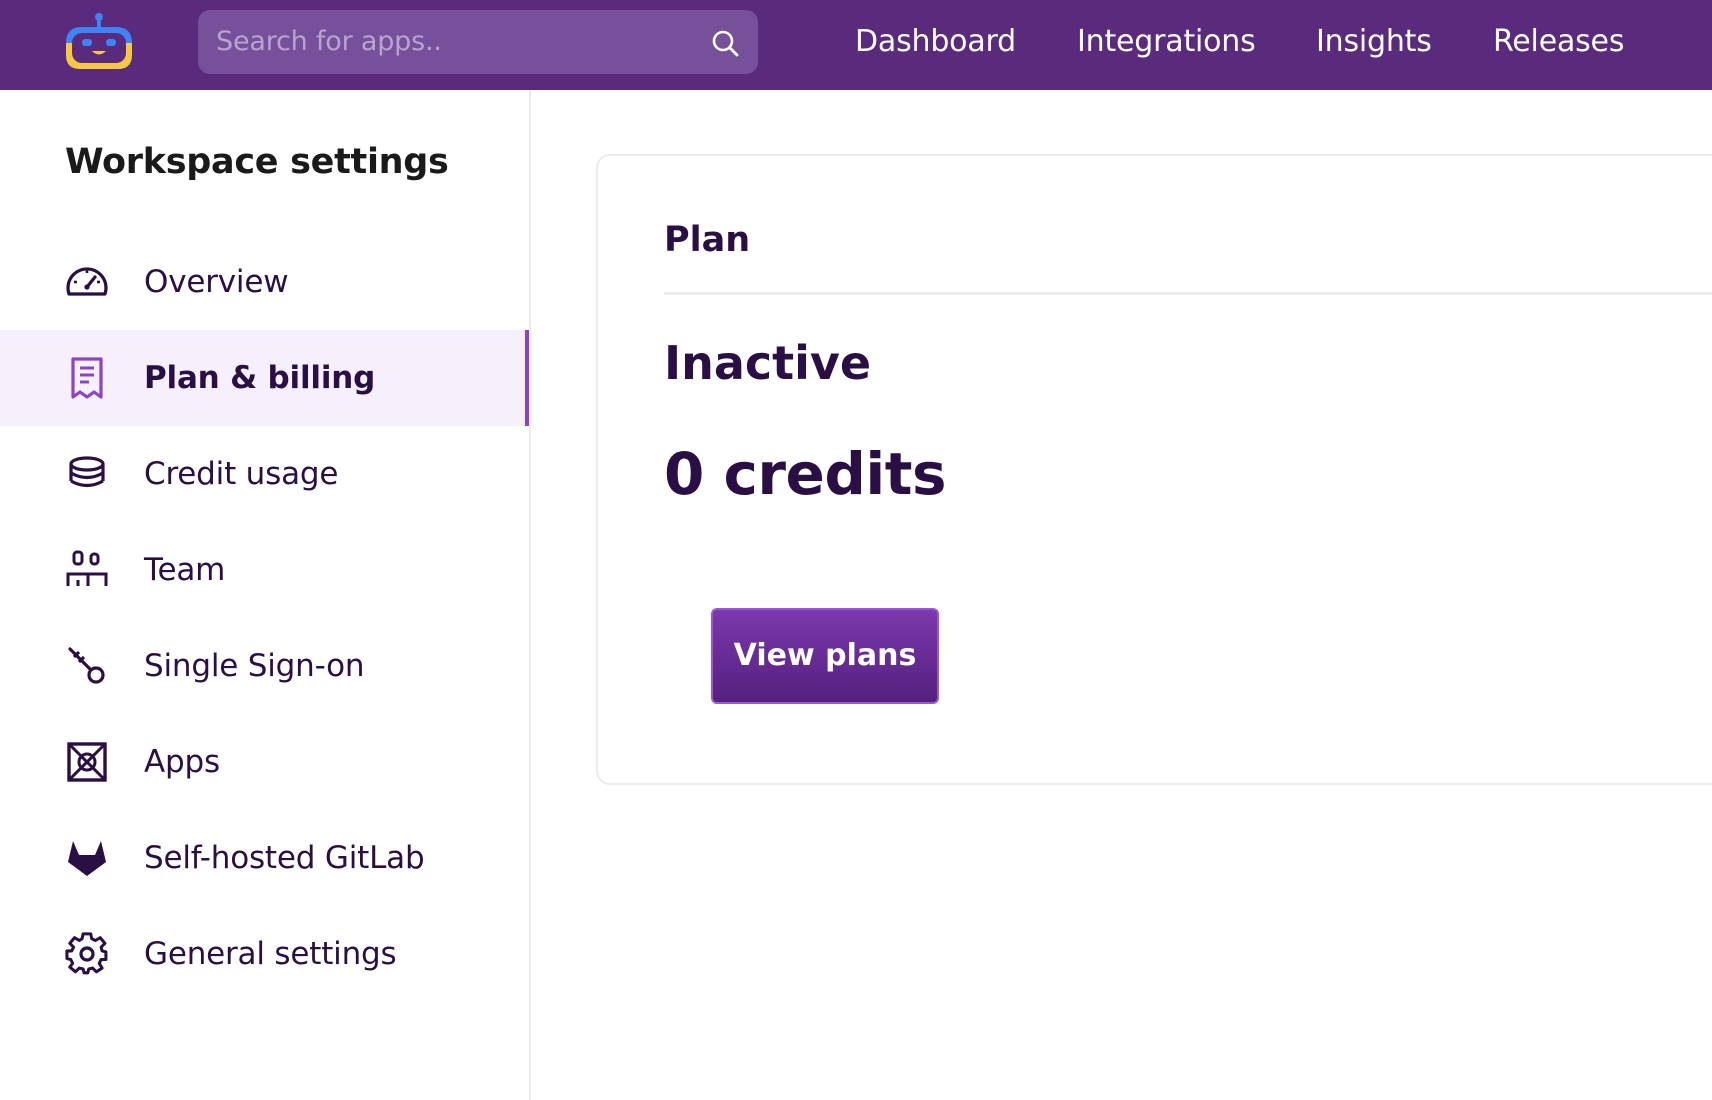 Image resolution: width=1712 pixels, height=1100 pixels. Describe the element at coordinates (707, 240) in the screenshot. I see `plan-card-title: Plan` at that location.